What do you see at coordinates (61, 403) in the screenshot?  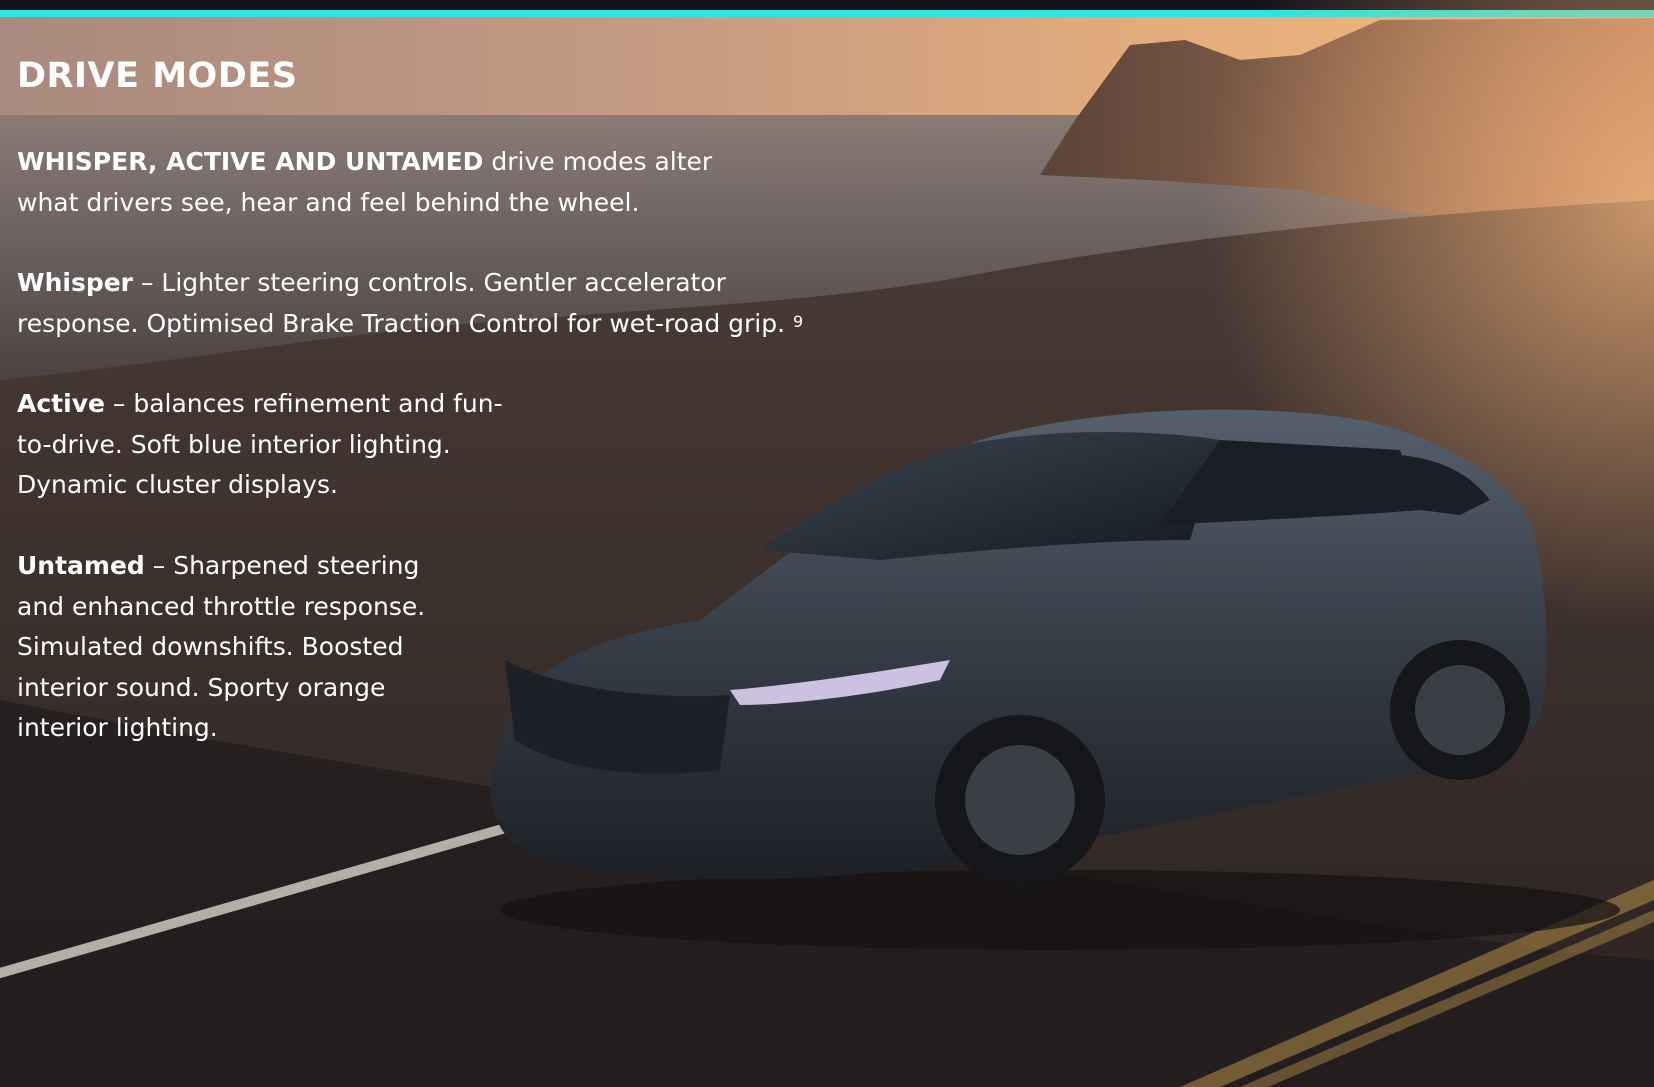 I see `mode-name: Active` at bounding box center [61, 403].